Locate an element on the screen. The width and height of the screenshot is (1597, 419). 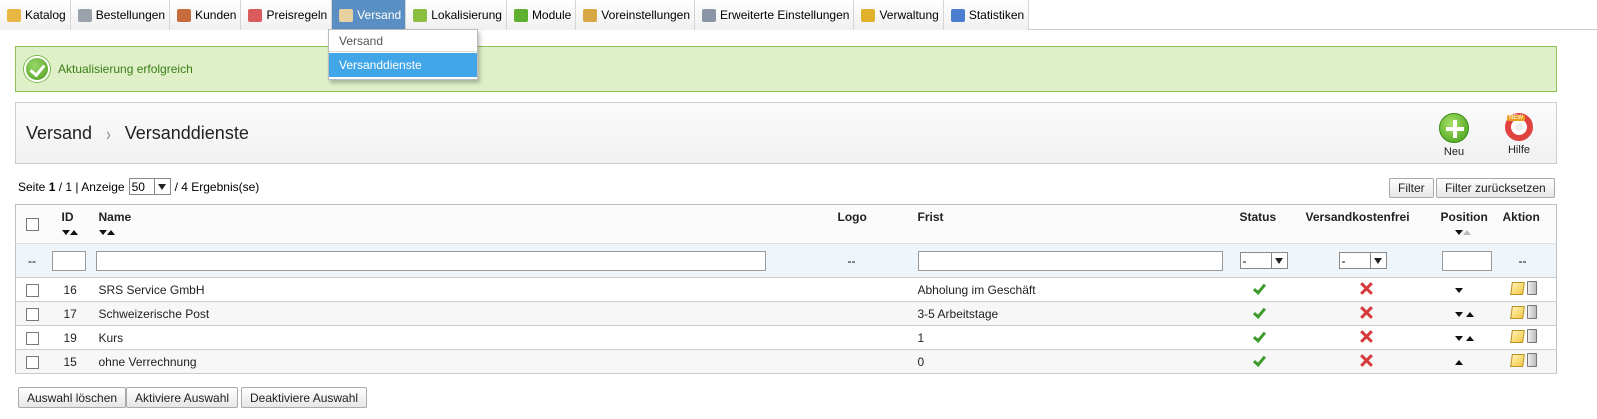
filter-versandkostenfrei-select: - is located at coordinates (1362, 260).